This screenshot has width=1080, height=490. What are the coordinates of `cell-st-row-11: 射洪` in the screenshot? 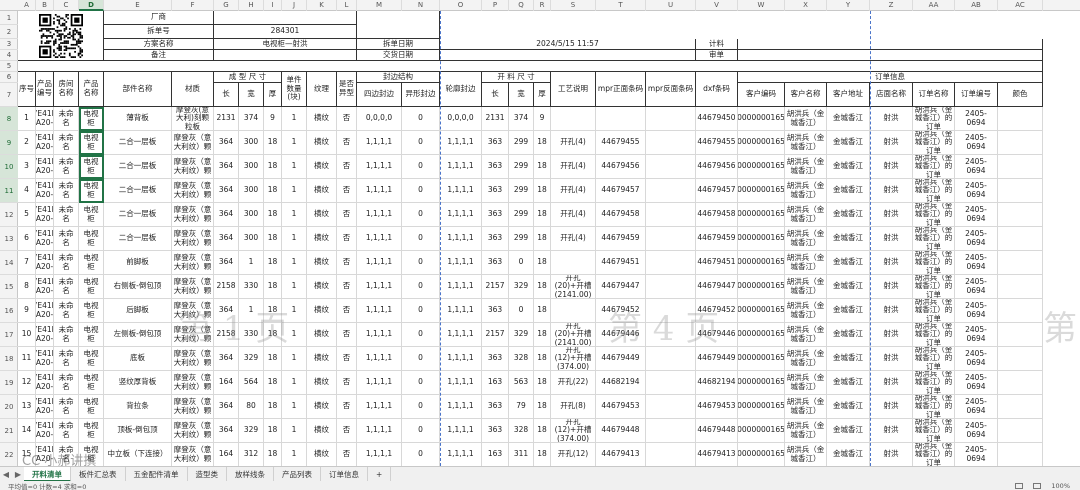 It's located at (891, 191).